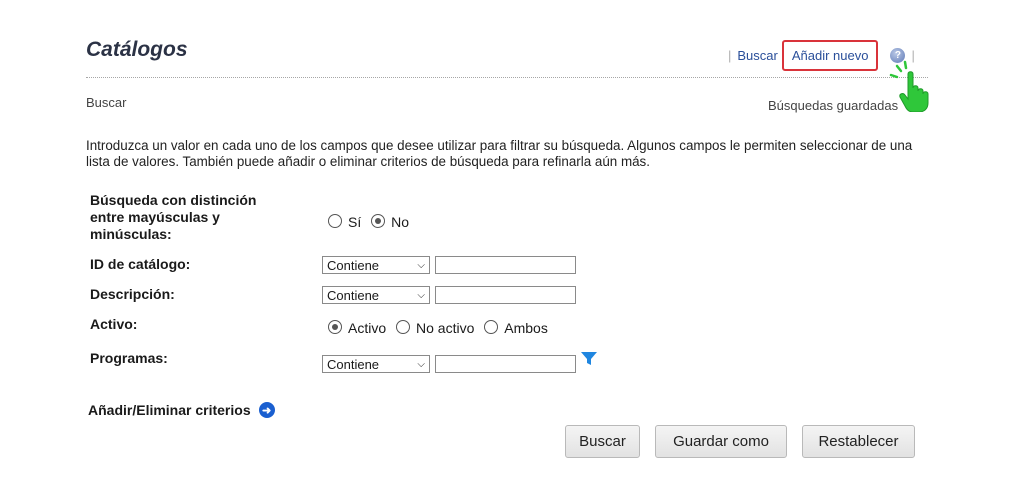 This screenshot has height=500, width=1024. I want to click on description-input, so click(505, 295).